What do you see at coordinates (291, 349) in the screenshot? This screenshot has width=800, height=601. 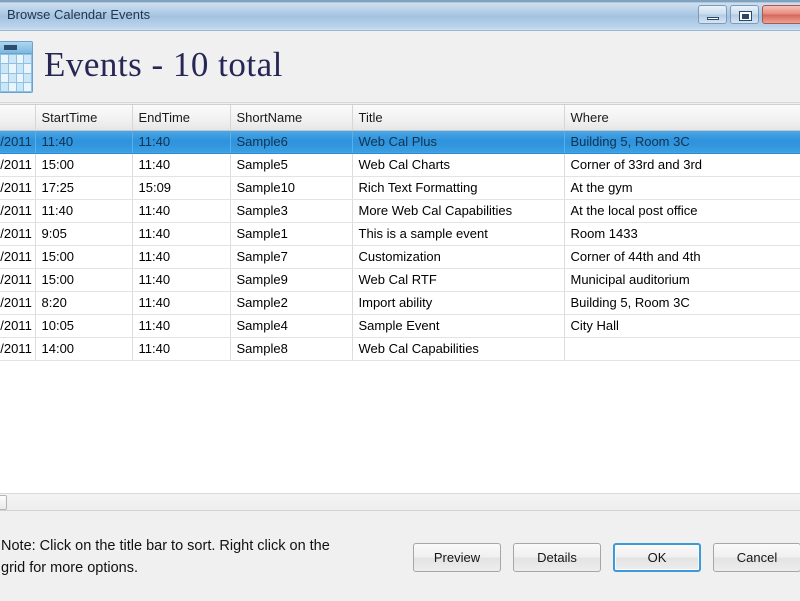 I see `cell-shortname: Sample8` at bounding box center [291, 349].